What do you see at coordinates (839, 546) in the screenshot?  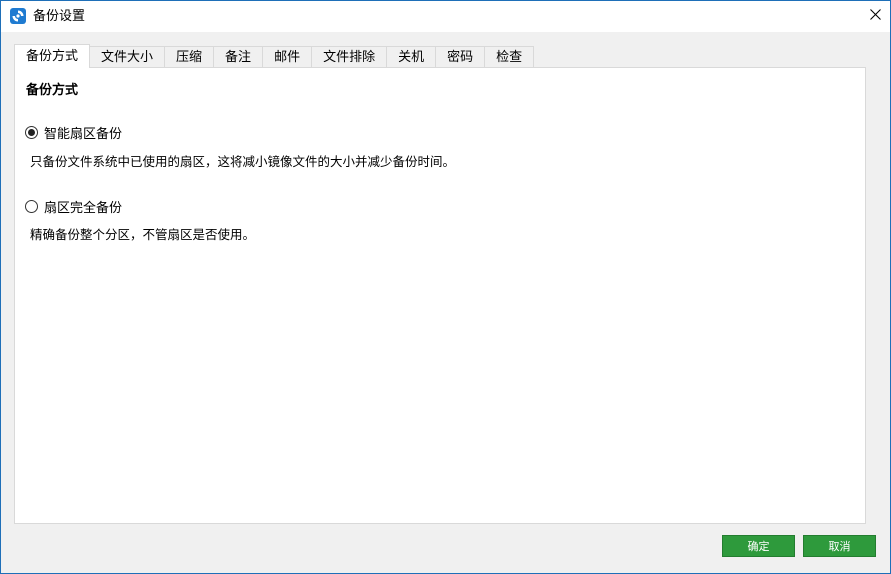 I see `cancel-button: 取消` at bounding box center [839, 546].